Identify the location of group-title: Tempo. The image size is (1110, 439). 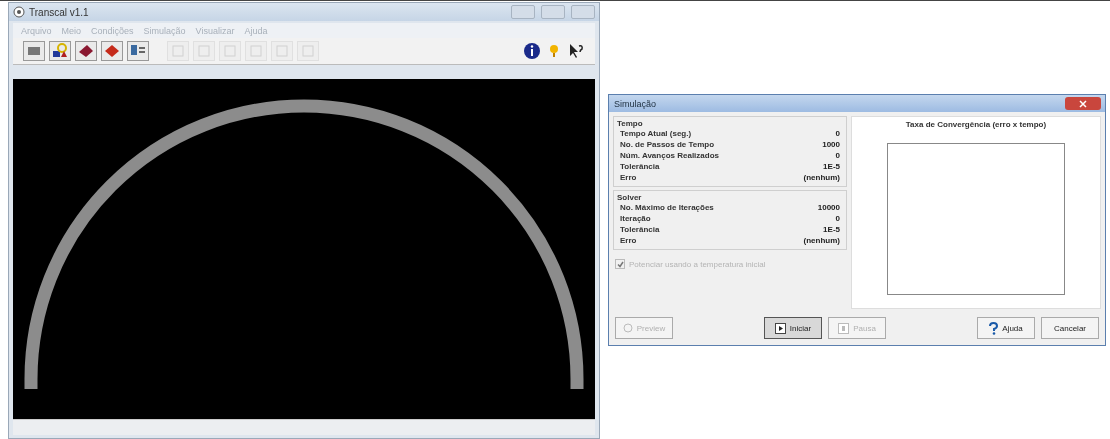
(630, 123).